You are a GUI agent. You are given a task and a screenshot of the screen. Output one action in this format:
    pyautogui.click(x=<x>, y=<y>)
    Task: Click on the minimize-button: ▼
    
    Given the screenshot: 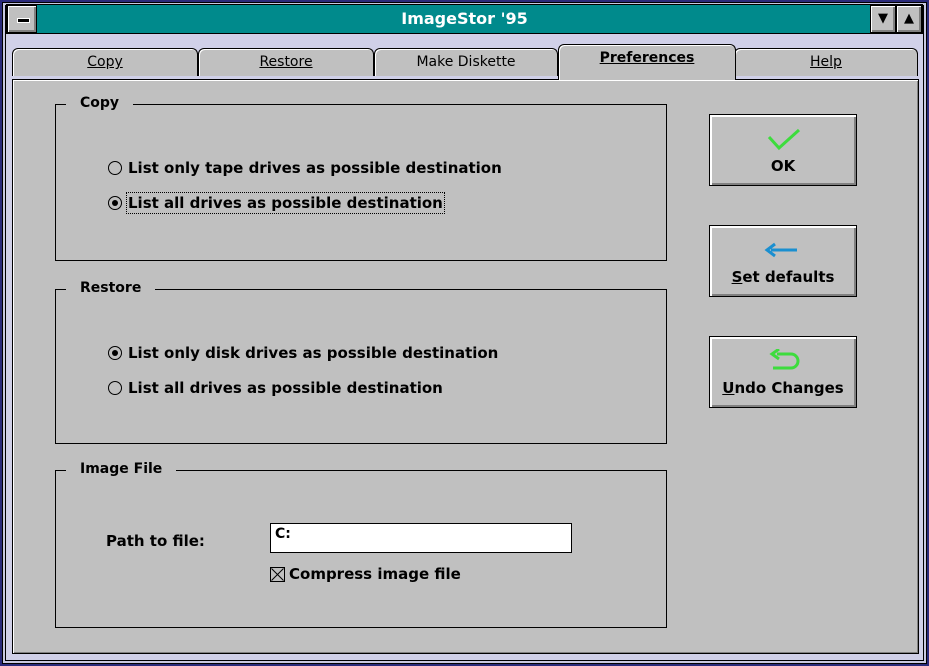 What is the action you would take?
    pyautogui.click(x=883, y=19)
    